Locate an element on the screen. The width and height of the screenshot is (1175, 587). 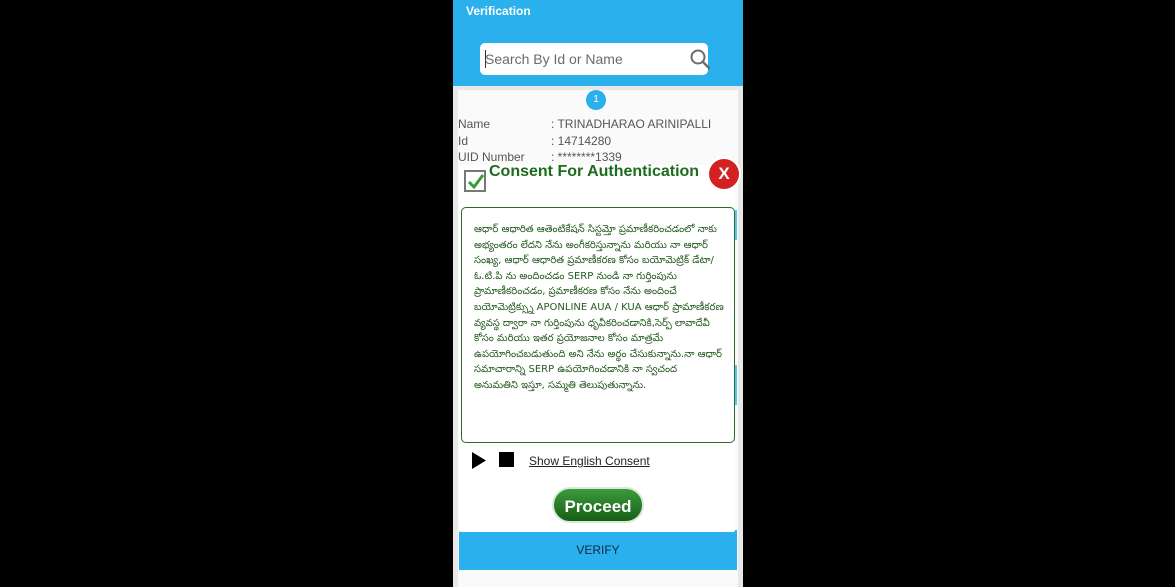
consent-checkbox is located at coordinates (475, 181).